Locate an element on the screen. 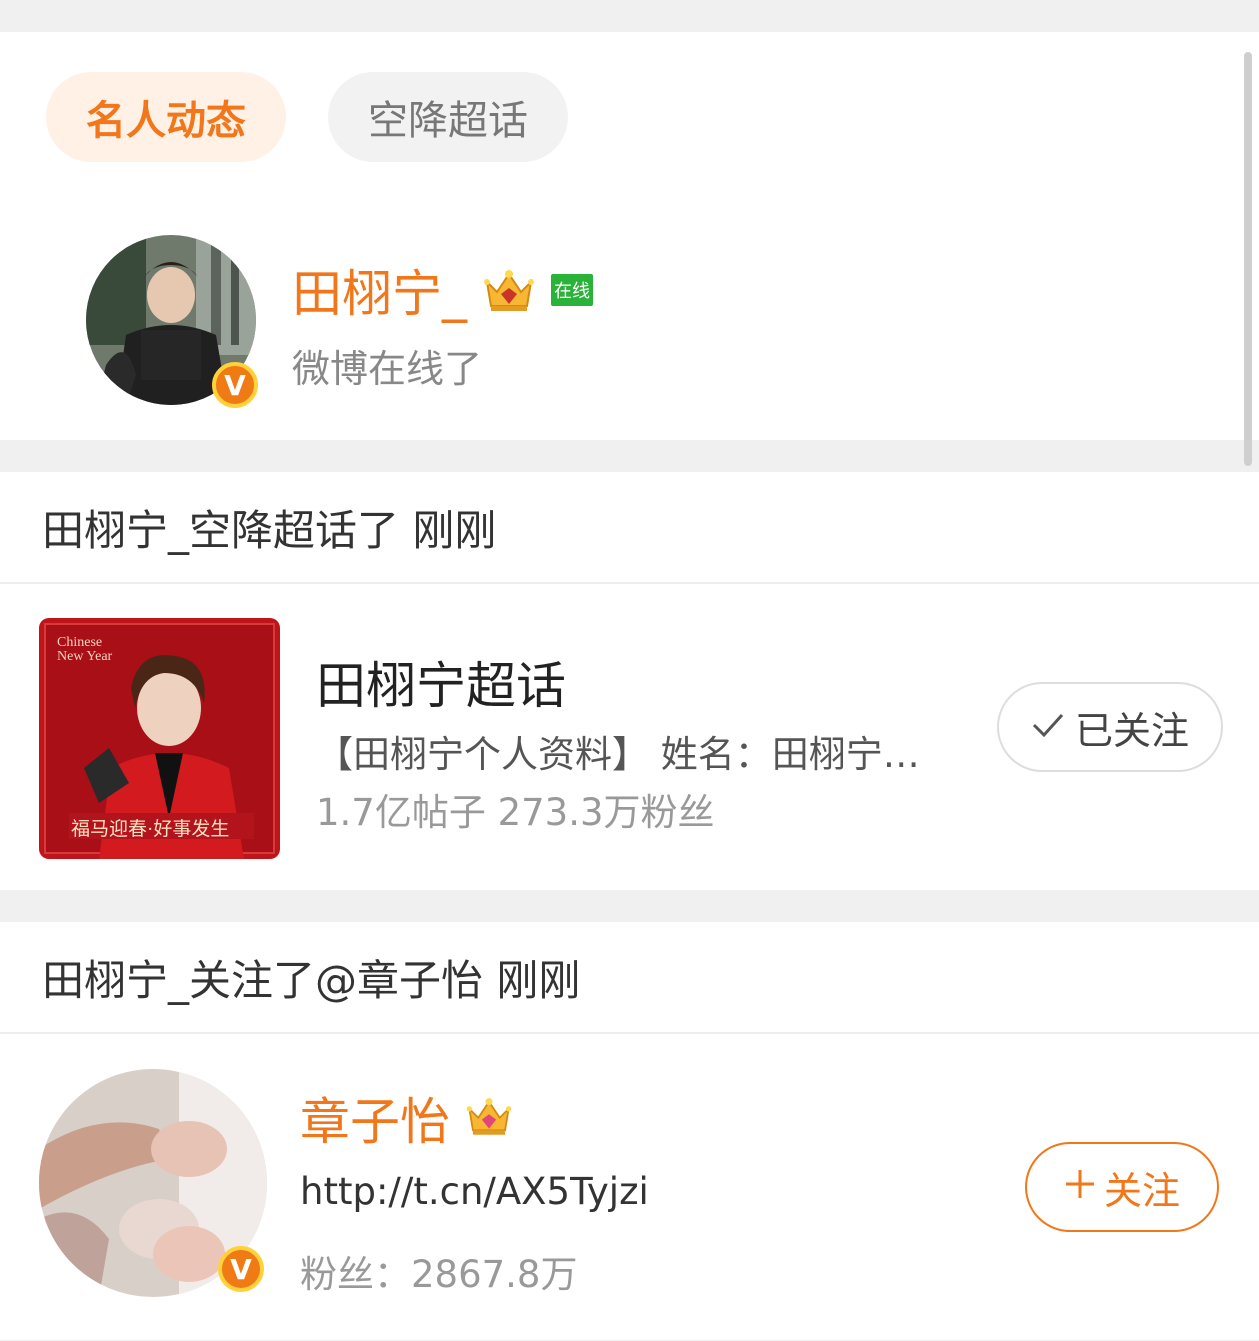  activity-header-superchat: 田栩宁_空降超话了 刚刚 is located at coordinates (629, 528).